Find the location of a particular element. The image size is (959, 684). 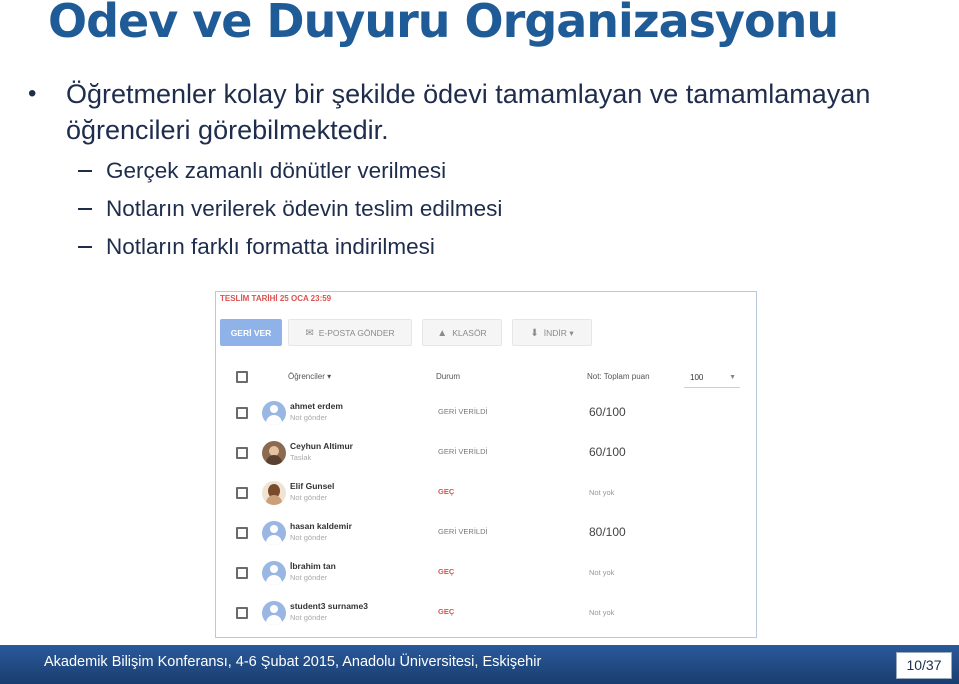

students-column-header: Öğrenciler ▾ is located at coordinates (309, 376).